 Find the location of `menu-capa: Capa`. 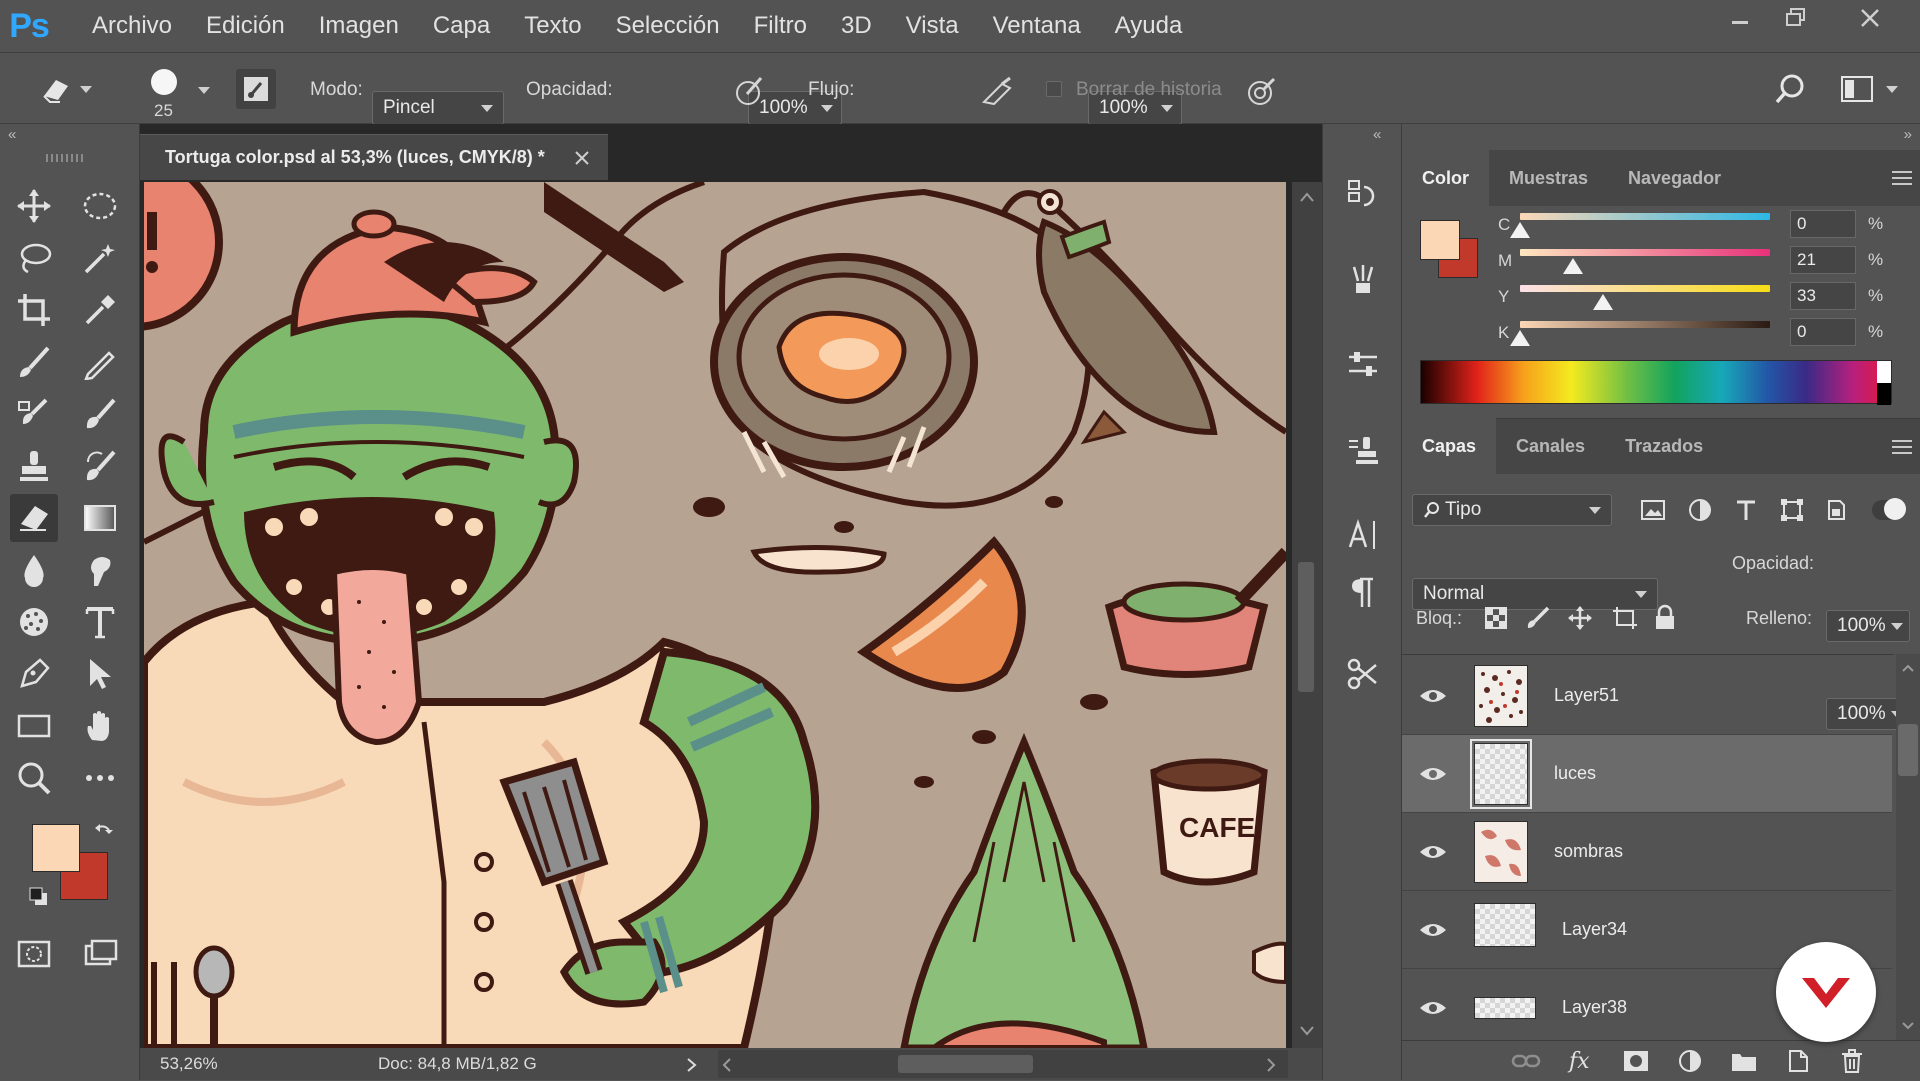

menu-capa: Capa is located at coordinates (461, 26).